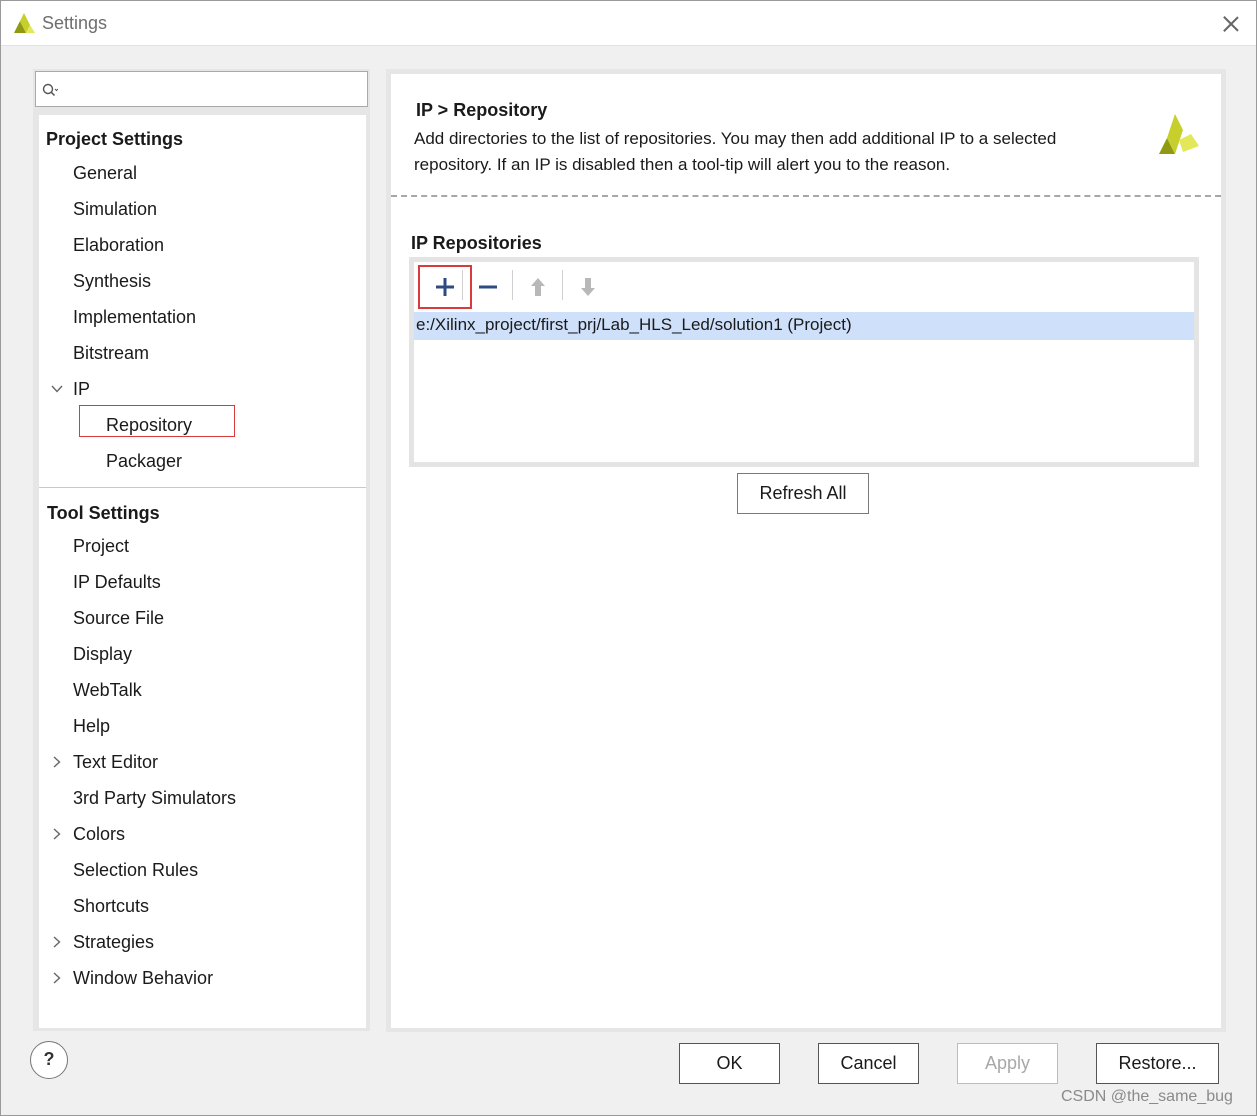 The image size is (1257, 1116). Describe the element at coordinates (111, 906) in the screenshot. I see `tree-item-shortcuts: Shortcuts` at that location.